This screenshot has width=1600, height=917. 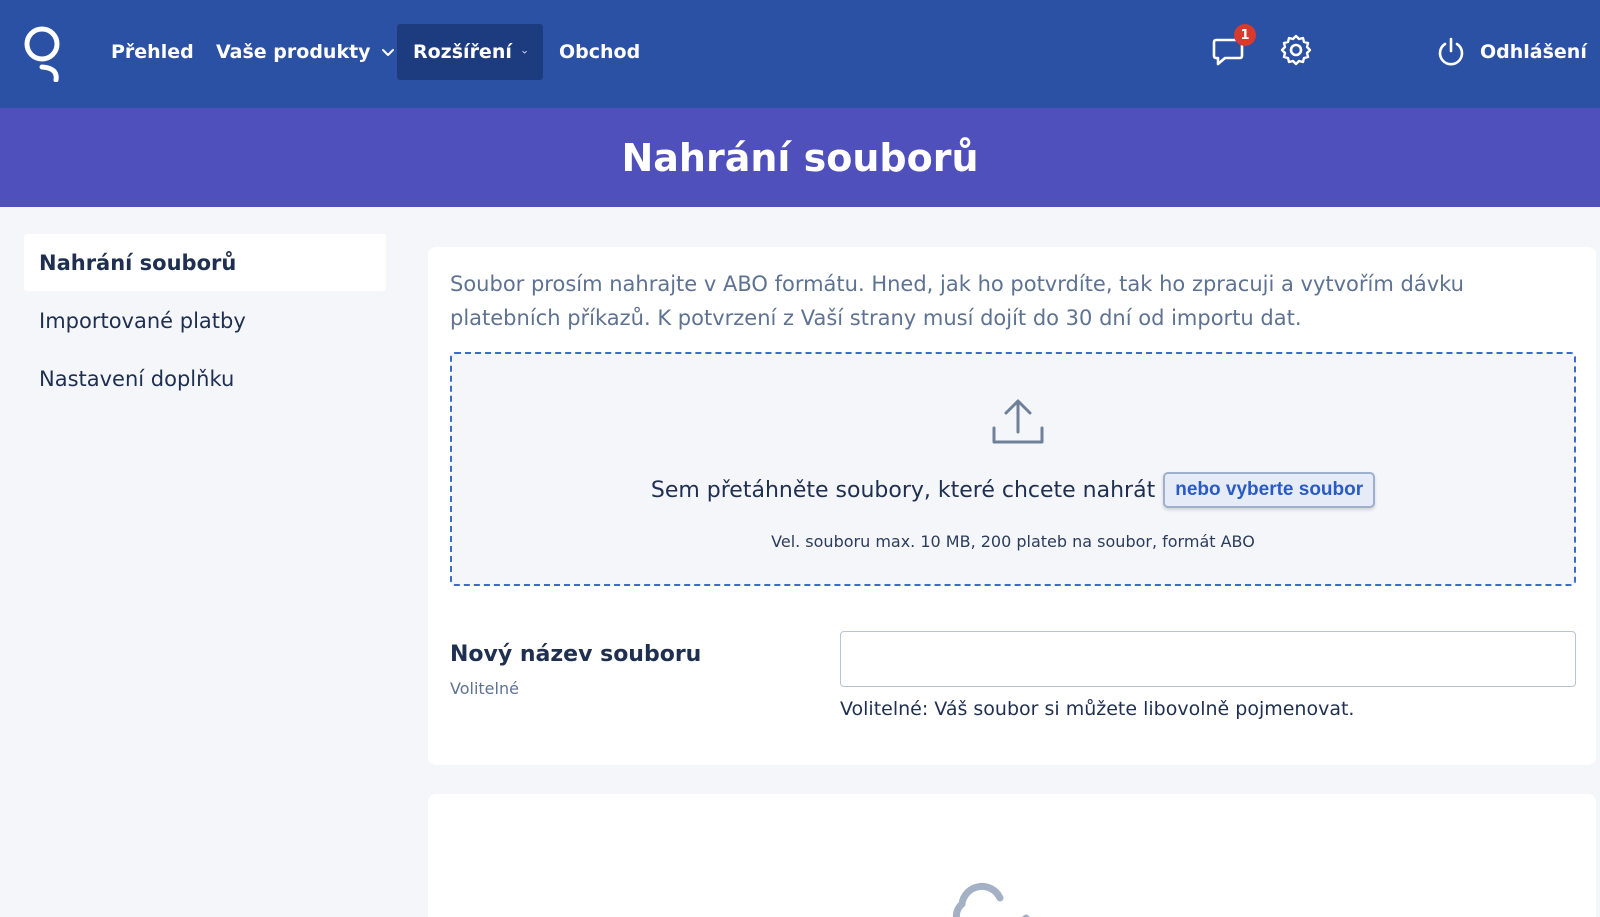 I want to click on filename-sublabel: Volitelné, so click(x=484, y=688).